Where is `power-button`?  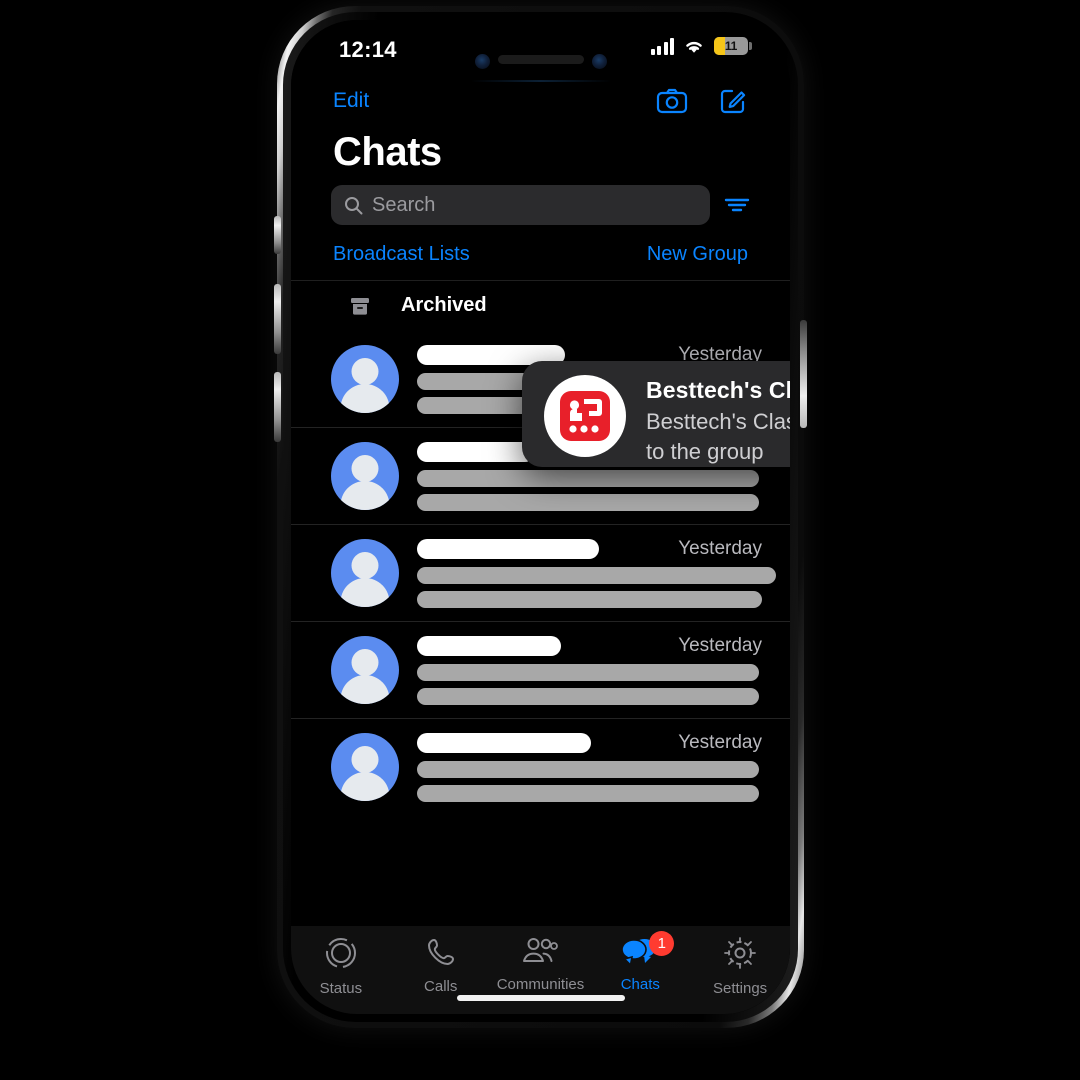 power-button is located at coordinates (803, 374).